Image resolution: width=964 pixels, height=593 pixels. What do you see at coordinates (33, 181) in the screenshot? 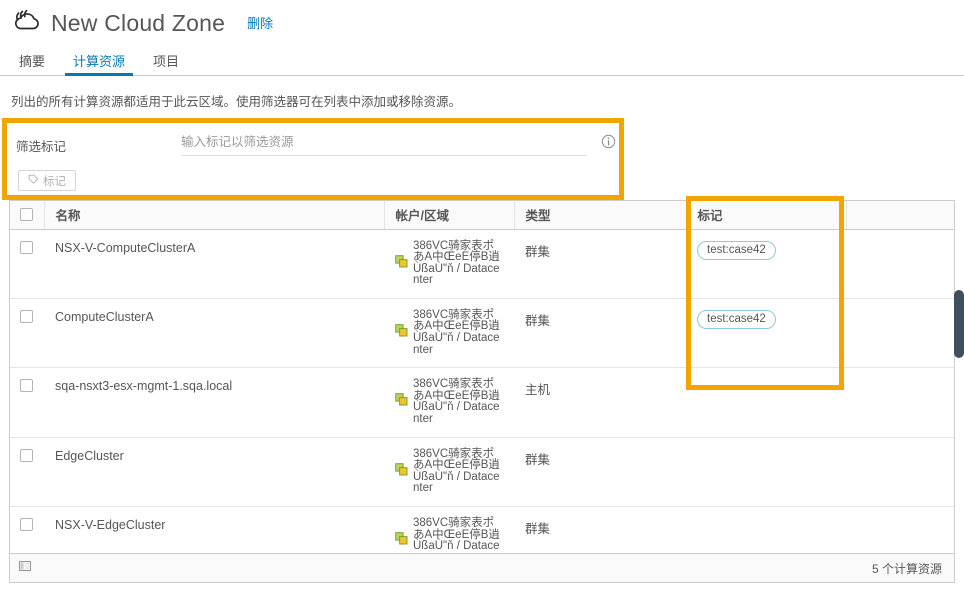
I see `tag-icon` at bounding box center [33, 181].